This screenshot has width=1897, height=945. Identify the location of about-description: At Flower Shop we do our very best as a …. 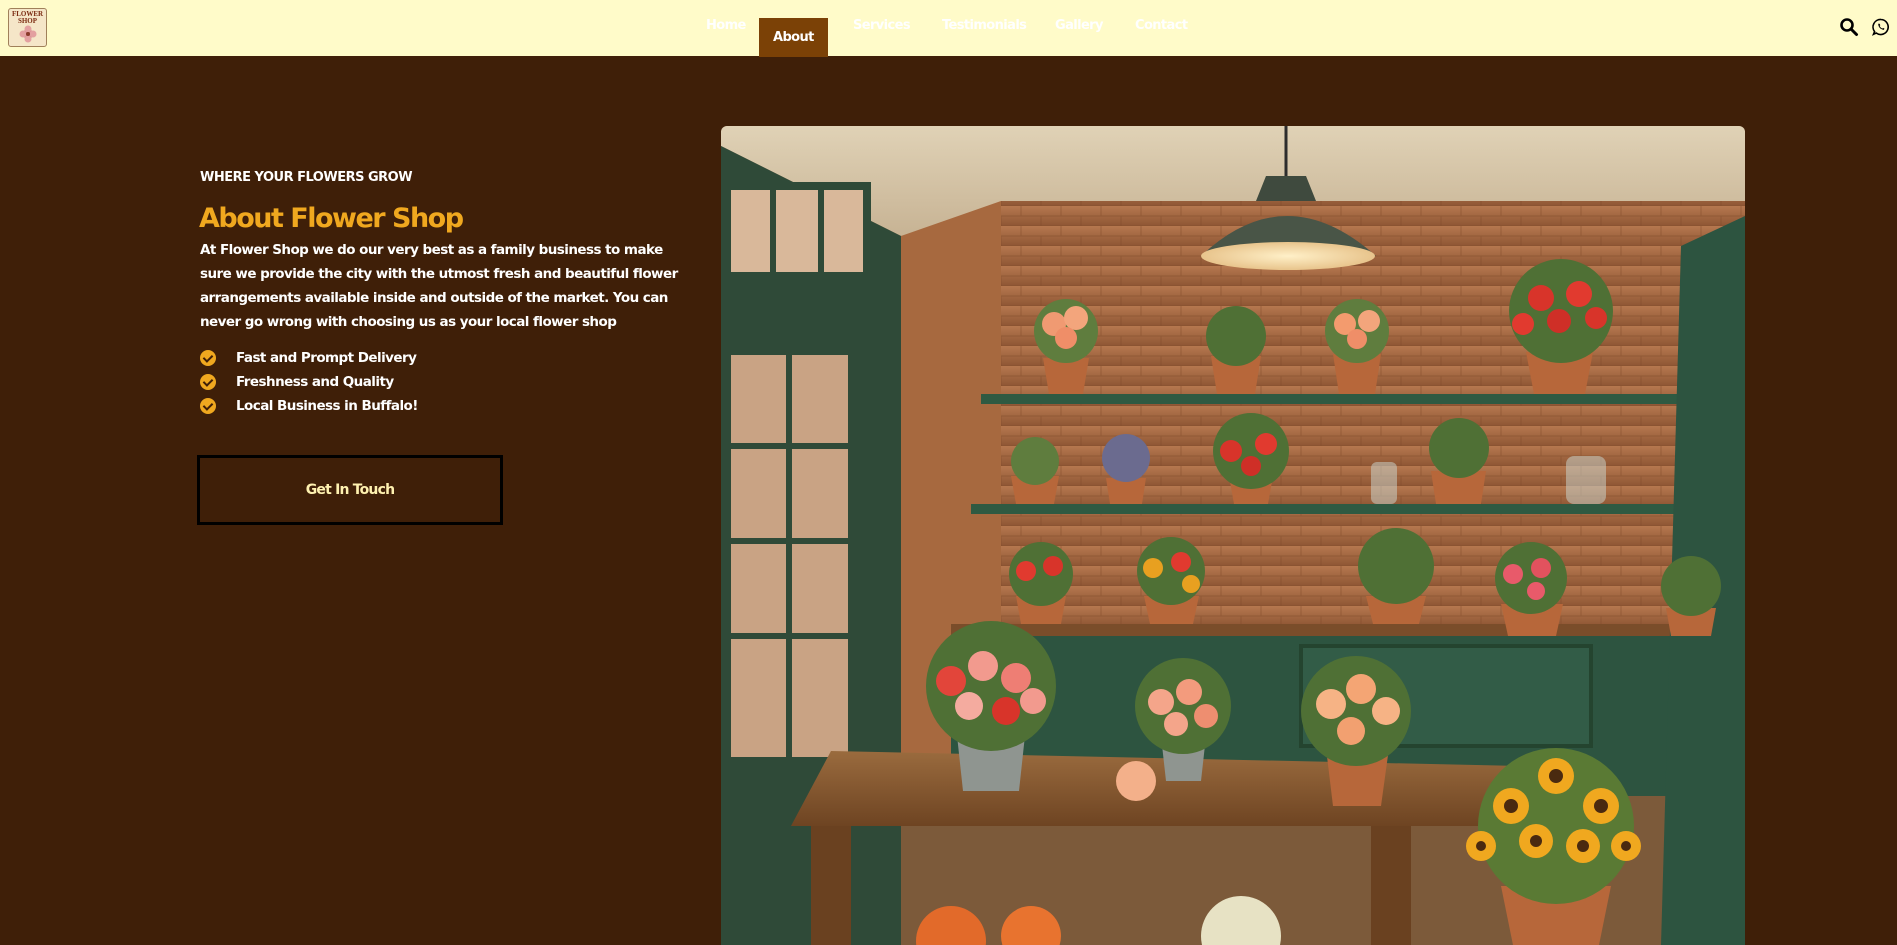
(439, 286).